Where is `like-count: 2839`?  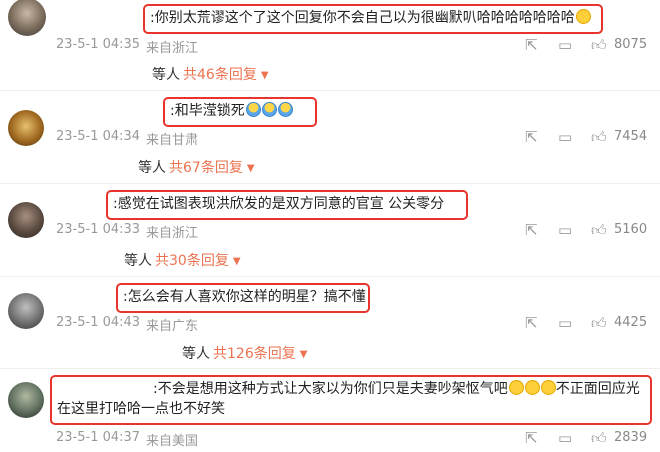
like-count: 2839 is located at coordinates (631, 437).